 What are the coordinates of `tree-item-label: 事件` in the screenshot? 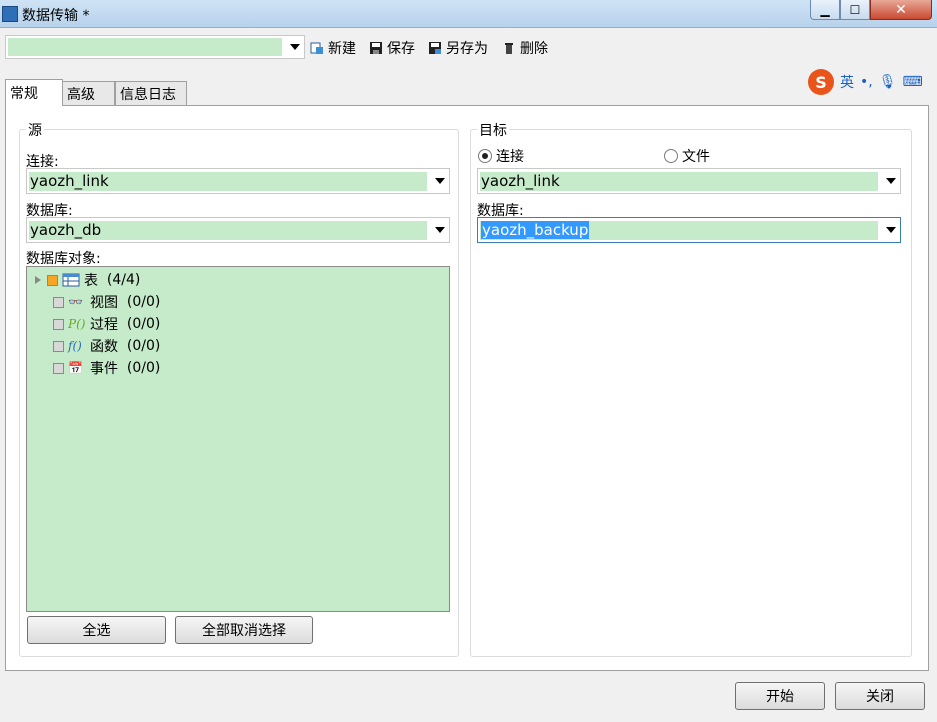 It's located at (104, 369).